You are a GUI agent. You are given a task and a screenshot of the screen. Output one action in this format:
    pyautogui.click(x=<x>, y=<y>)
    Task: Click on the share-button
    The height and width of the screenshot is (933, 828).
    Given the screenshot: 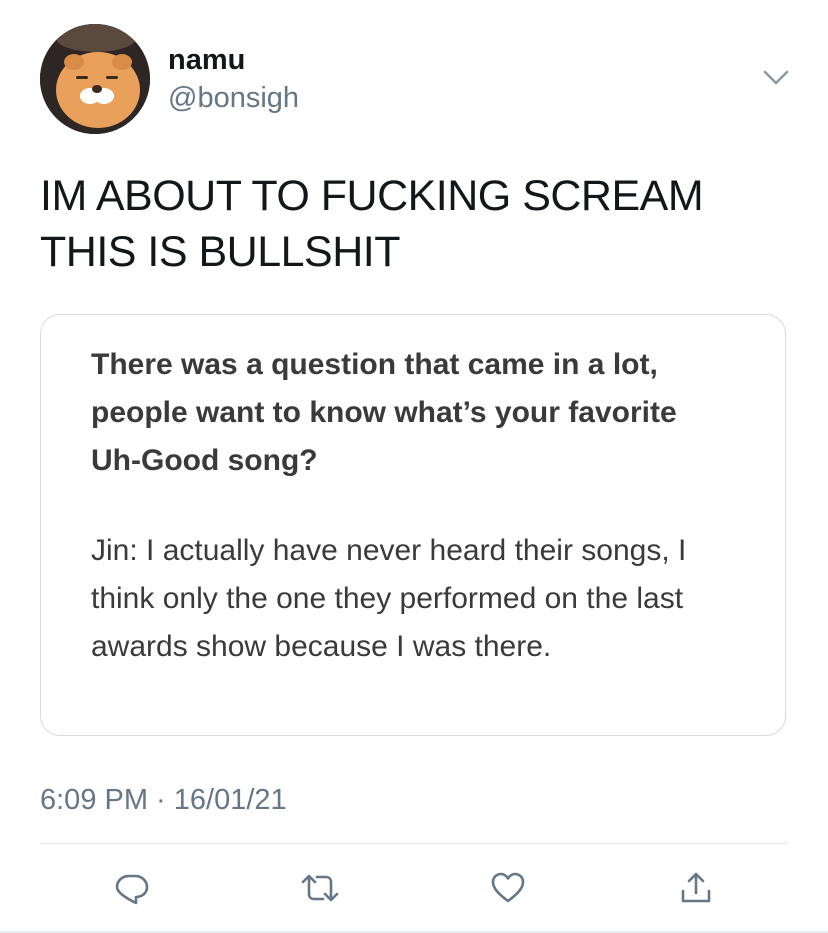 What is the action you would take?
    pyautogui.click(x=696, y=888)
    